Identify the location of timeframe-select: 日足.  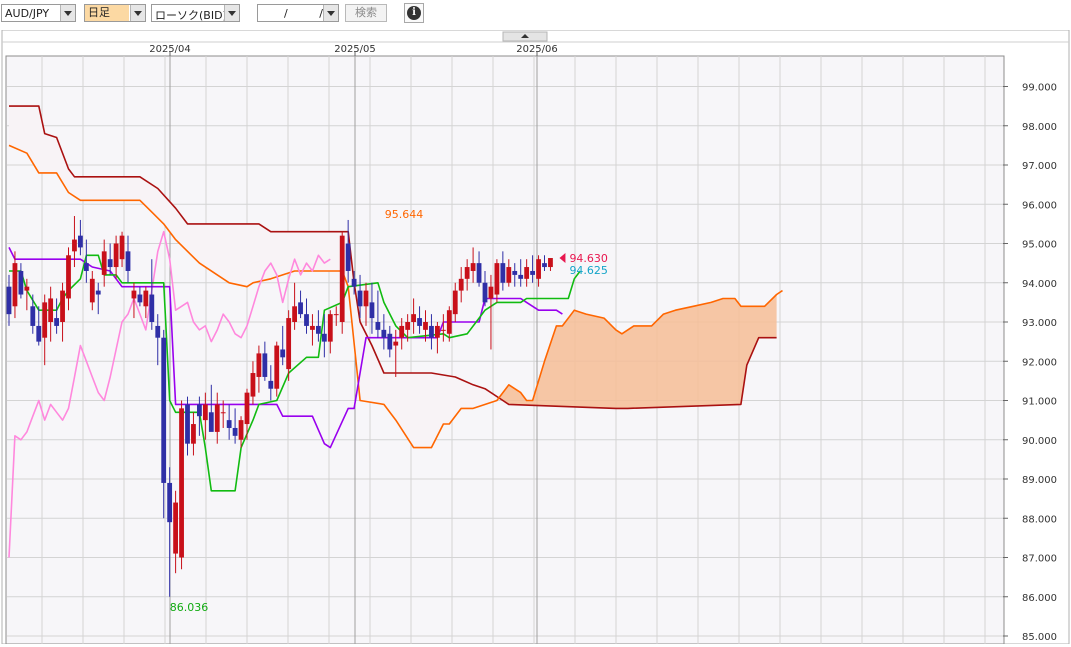
(115, 13).